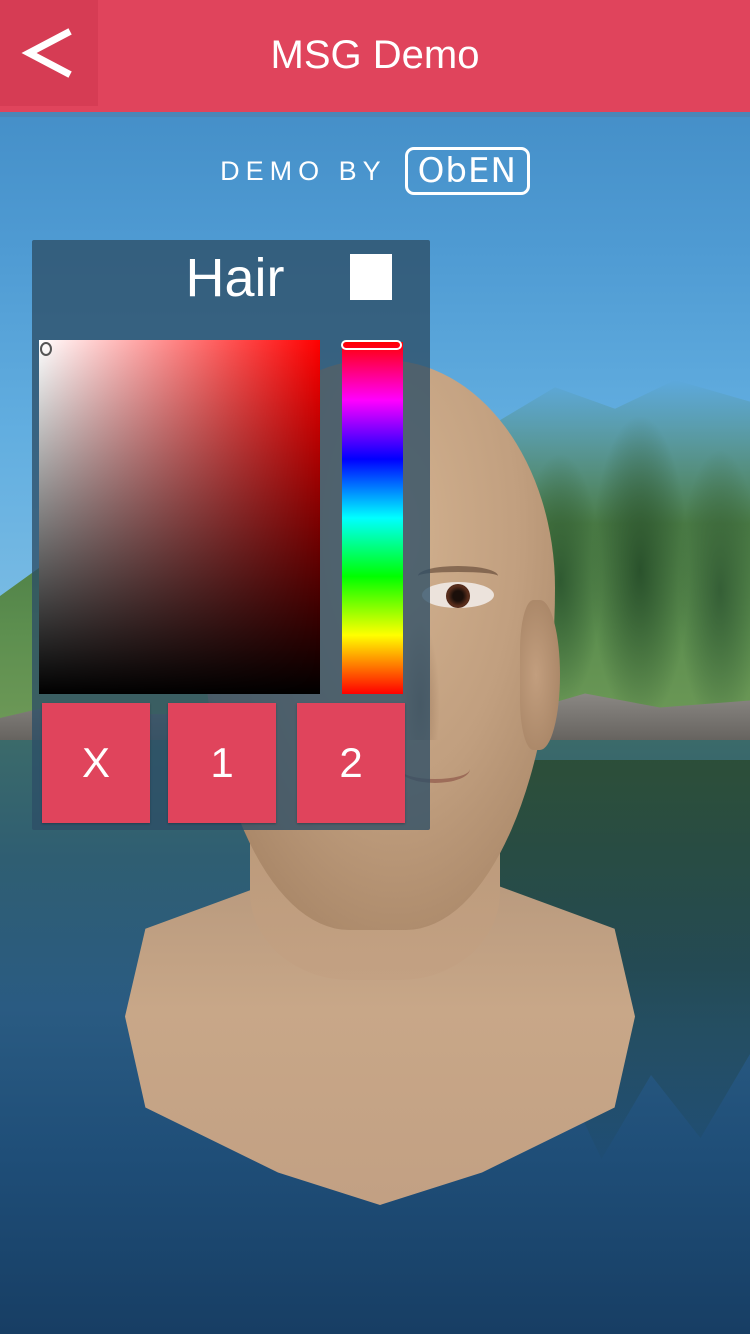 This screenshot has height=1334, width=750. I want to click on close-picker-button: X, so click(96, 763).